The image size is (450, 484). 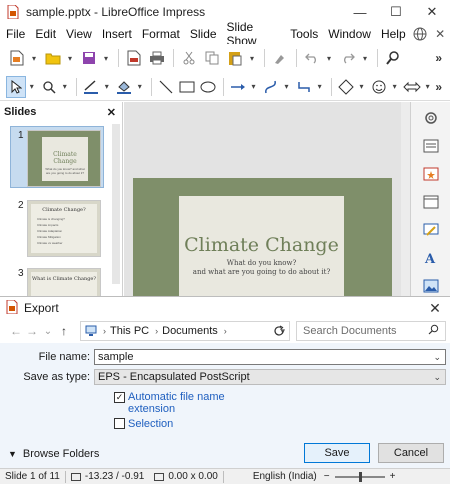 I want to click on connector-tool-icon, so click(x=304, y=87).